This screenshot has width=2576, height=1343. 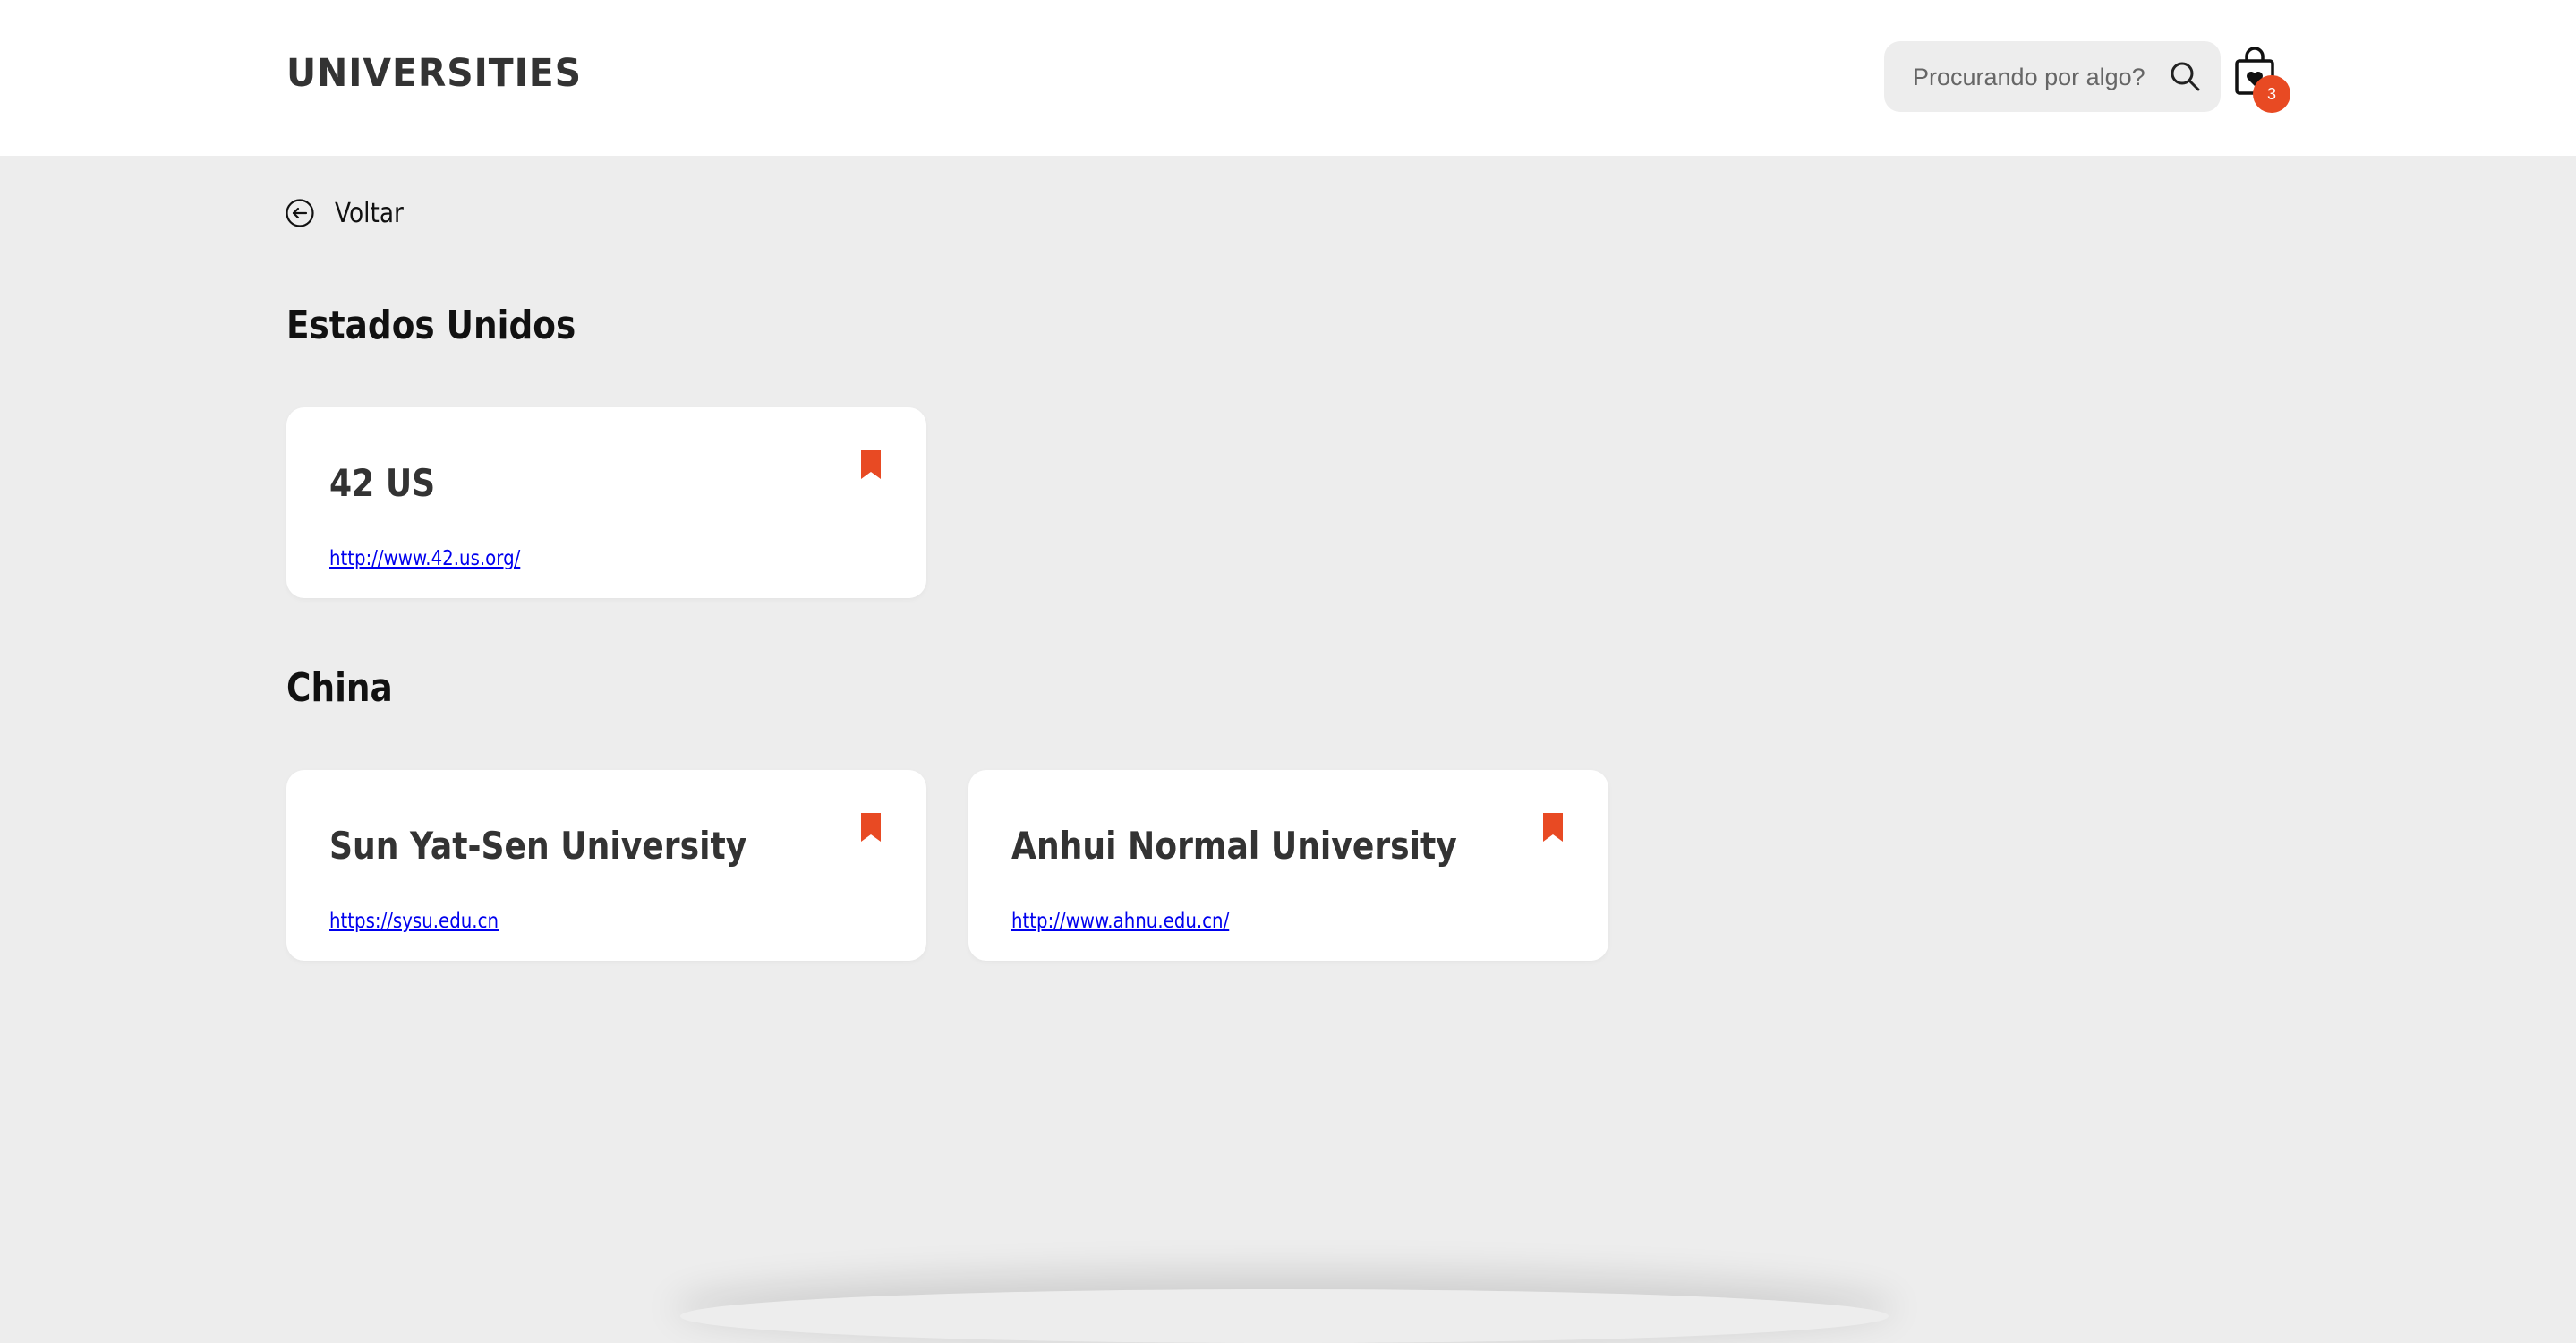 What do you see at coordinates (339, 688) in the screenshot?
I see `section-title-china: China` at bounding box center [339, 688].